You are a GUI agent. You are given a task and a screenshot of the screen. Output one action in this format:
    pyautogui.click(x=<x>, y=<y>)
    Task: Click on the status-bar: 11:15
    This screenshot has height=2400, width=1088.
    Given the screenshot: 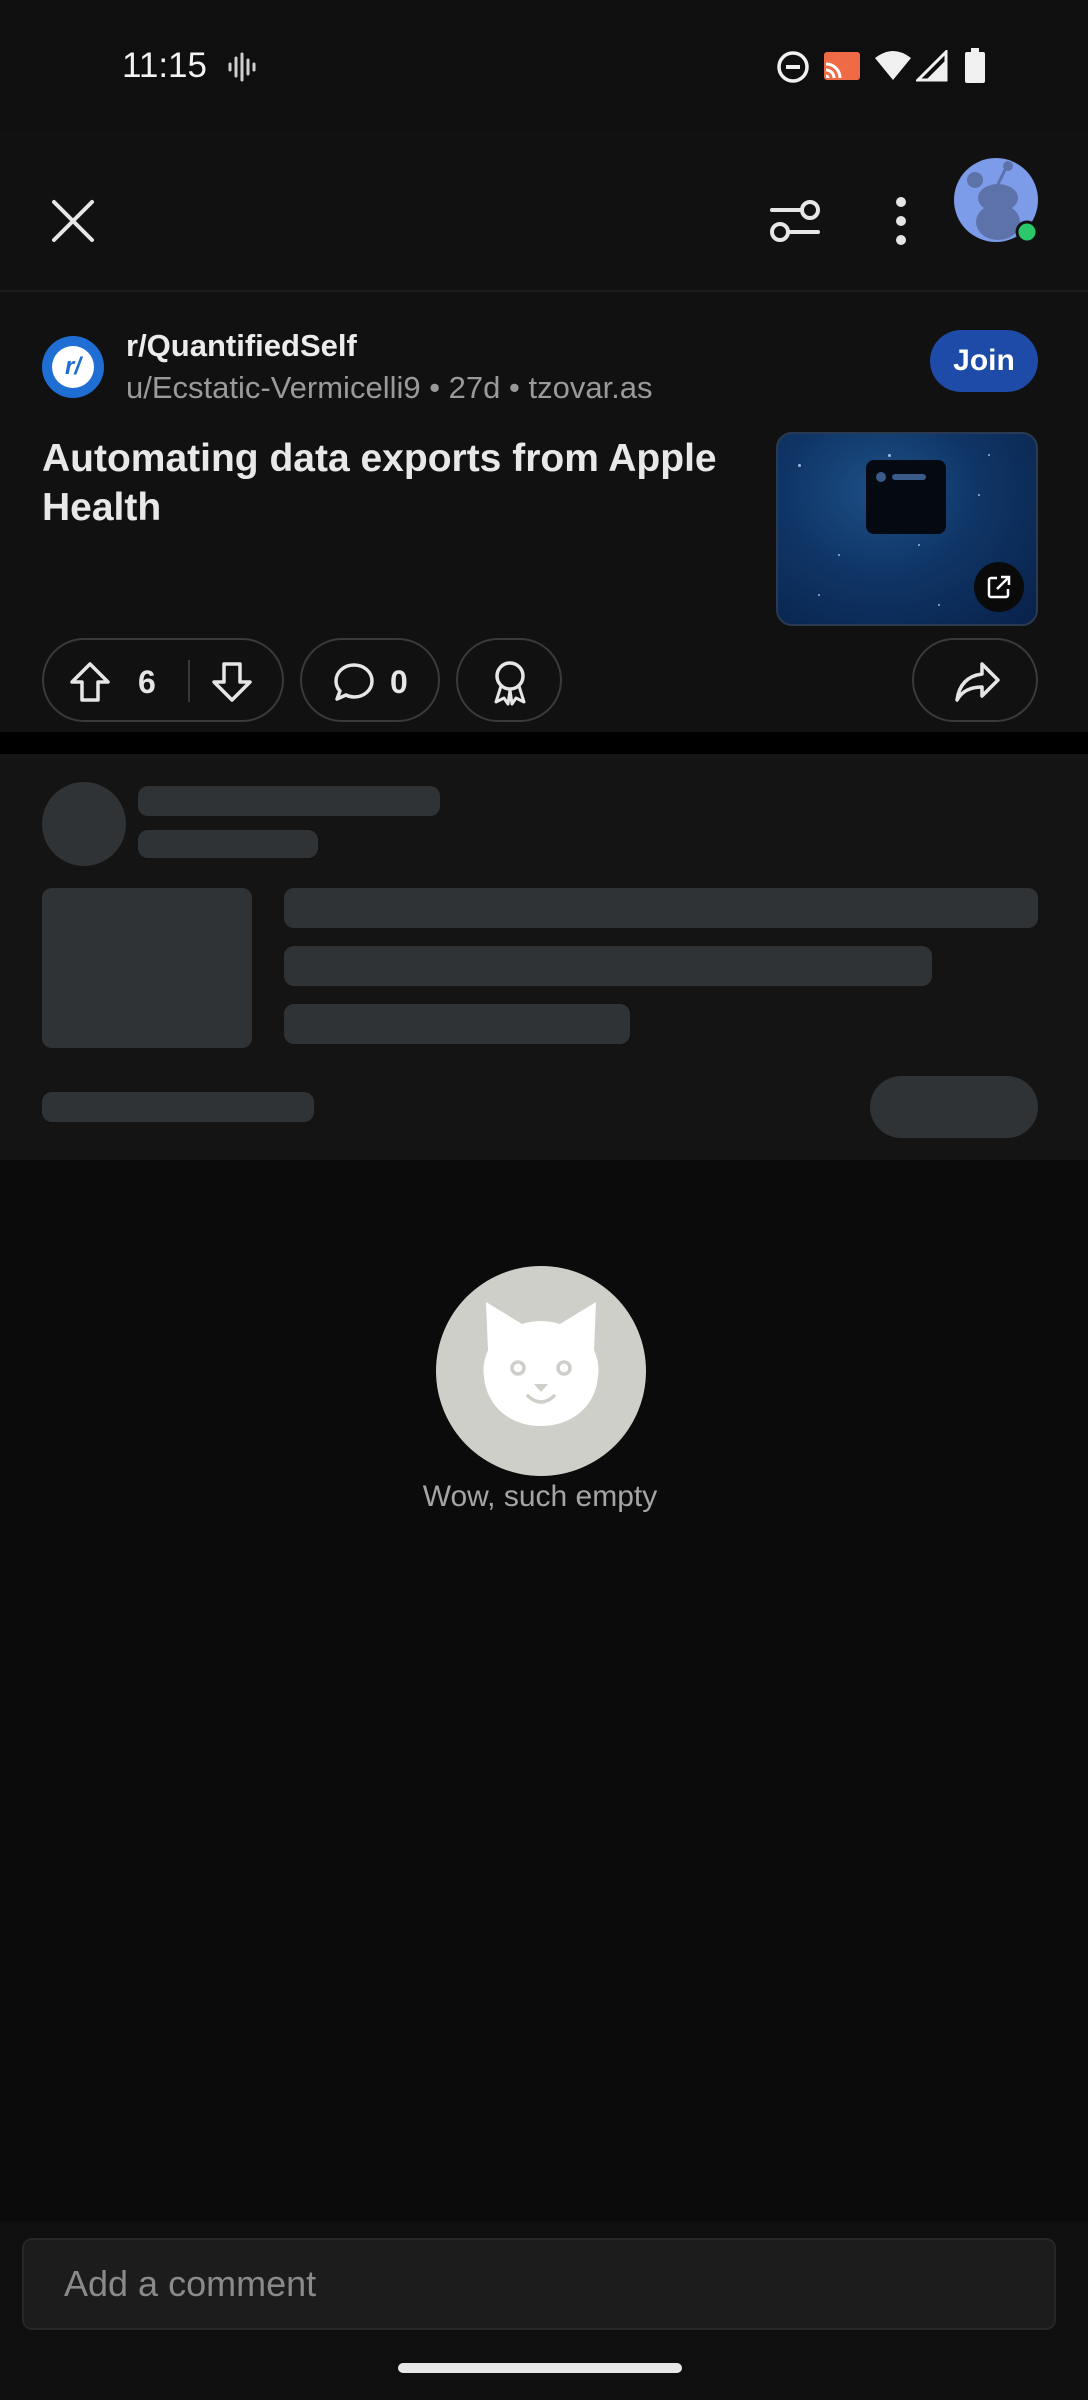 What is the action you would take?
    pyautogui.click(x=544, y=65)
    